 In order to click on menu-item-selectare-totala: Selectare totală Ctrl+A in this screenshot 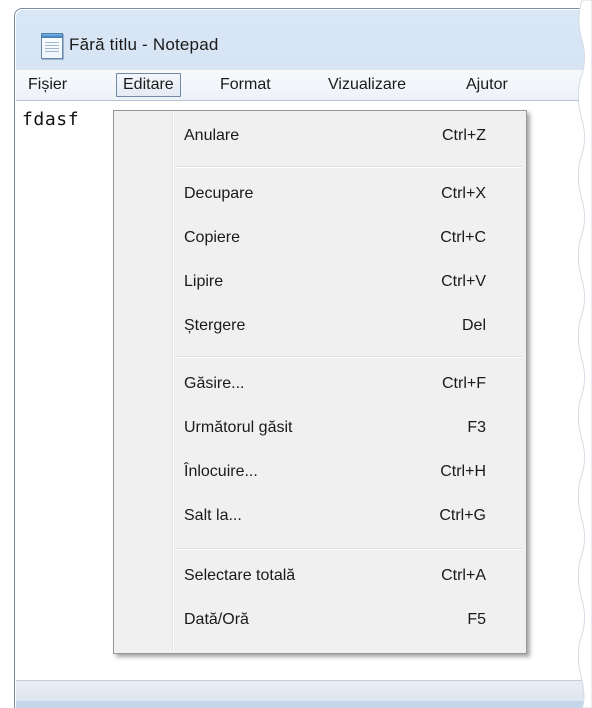, I will do `click(320, 577)`.